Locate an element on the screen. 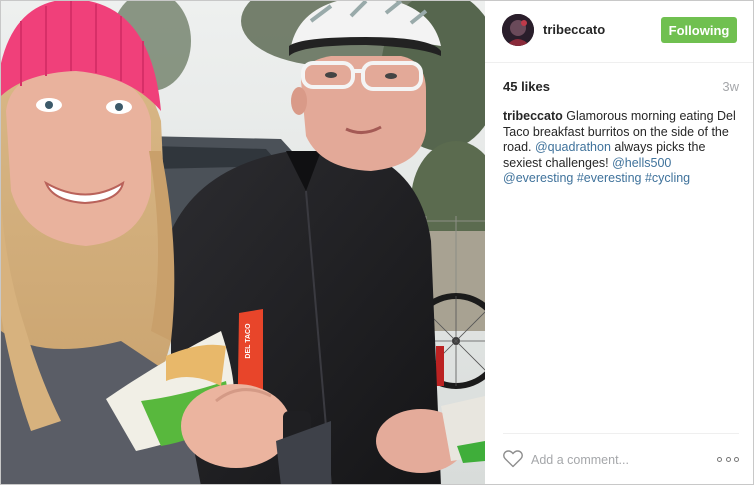  heart-icon is located at coordinates (513, 459).